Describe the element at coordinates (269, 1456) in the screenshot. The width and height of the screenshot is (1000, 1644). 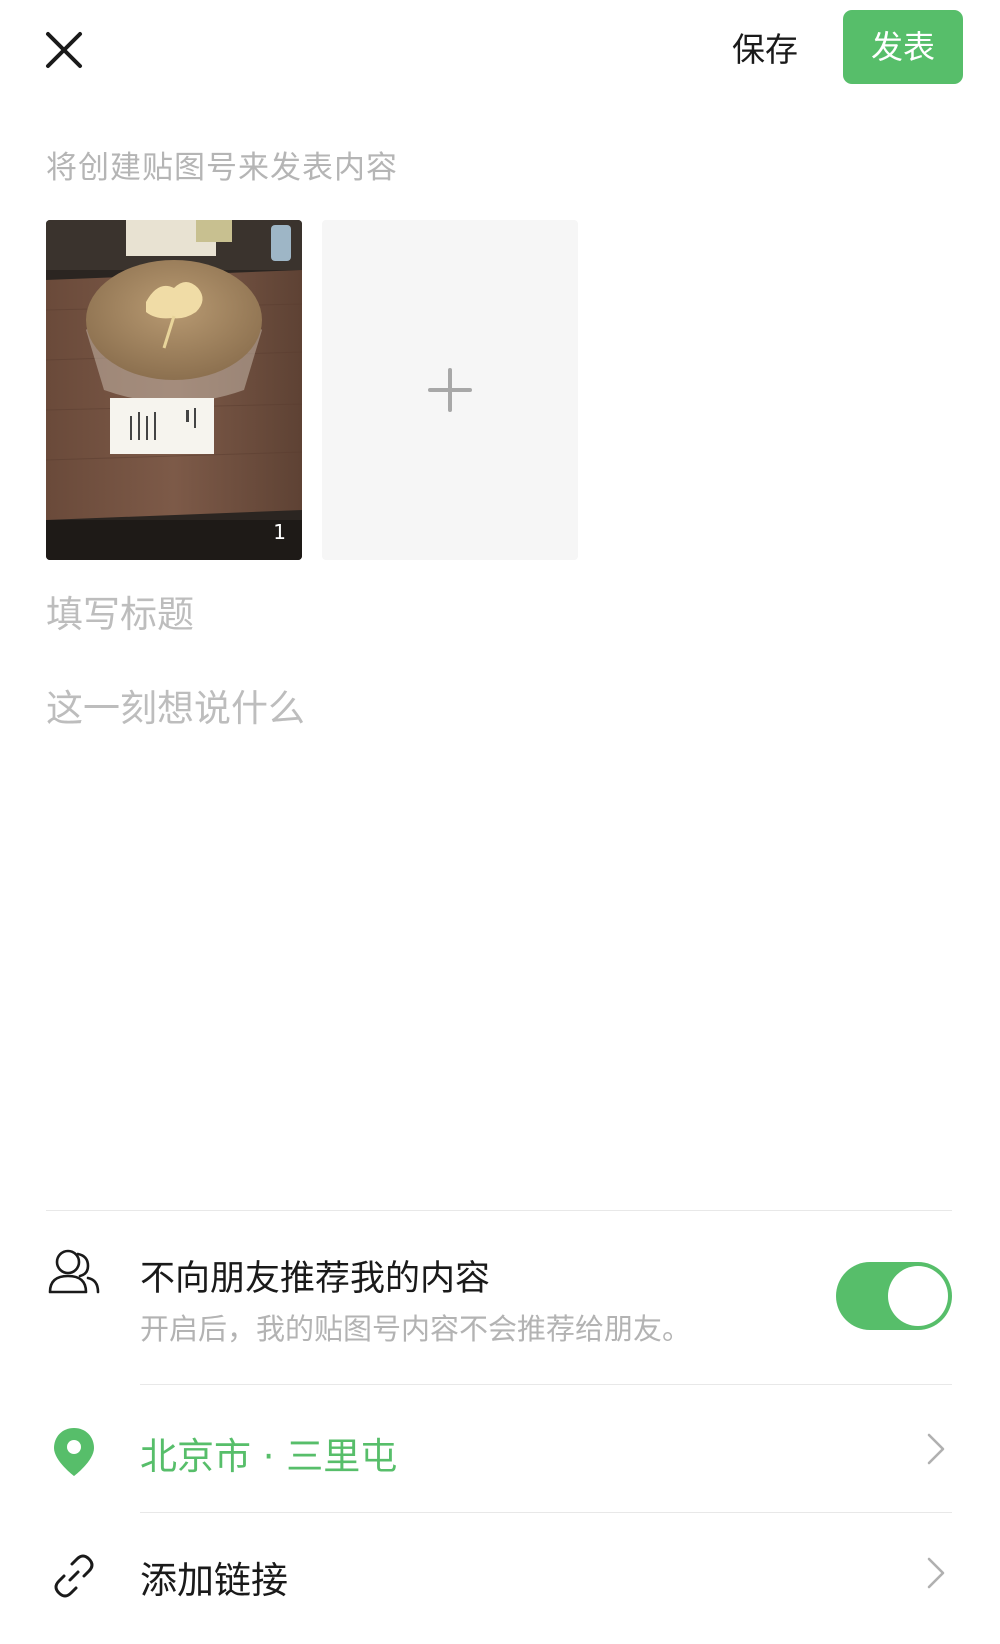
I see `location-label: 北京市 · 三里屯` at that location.